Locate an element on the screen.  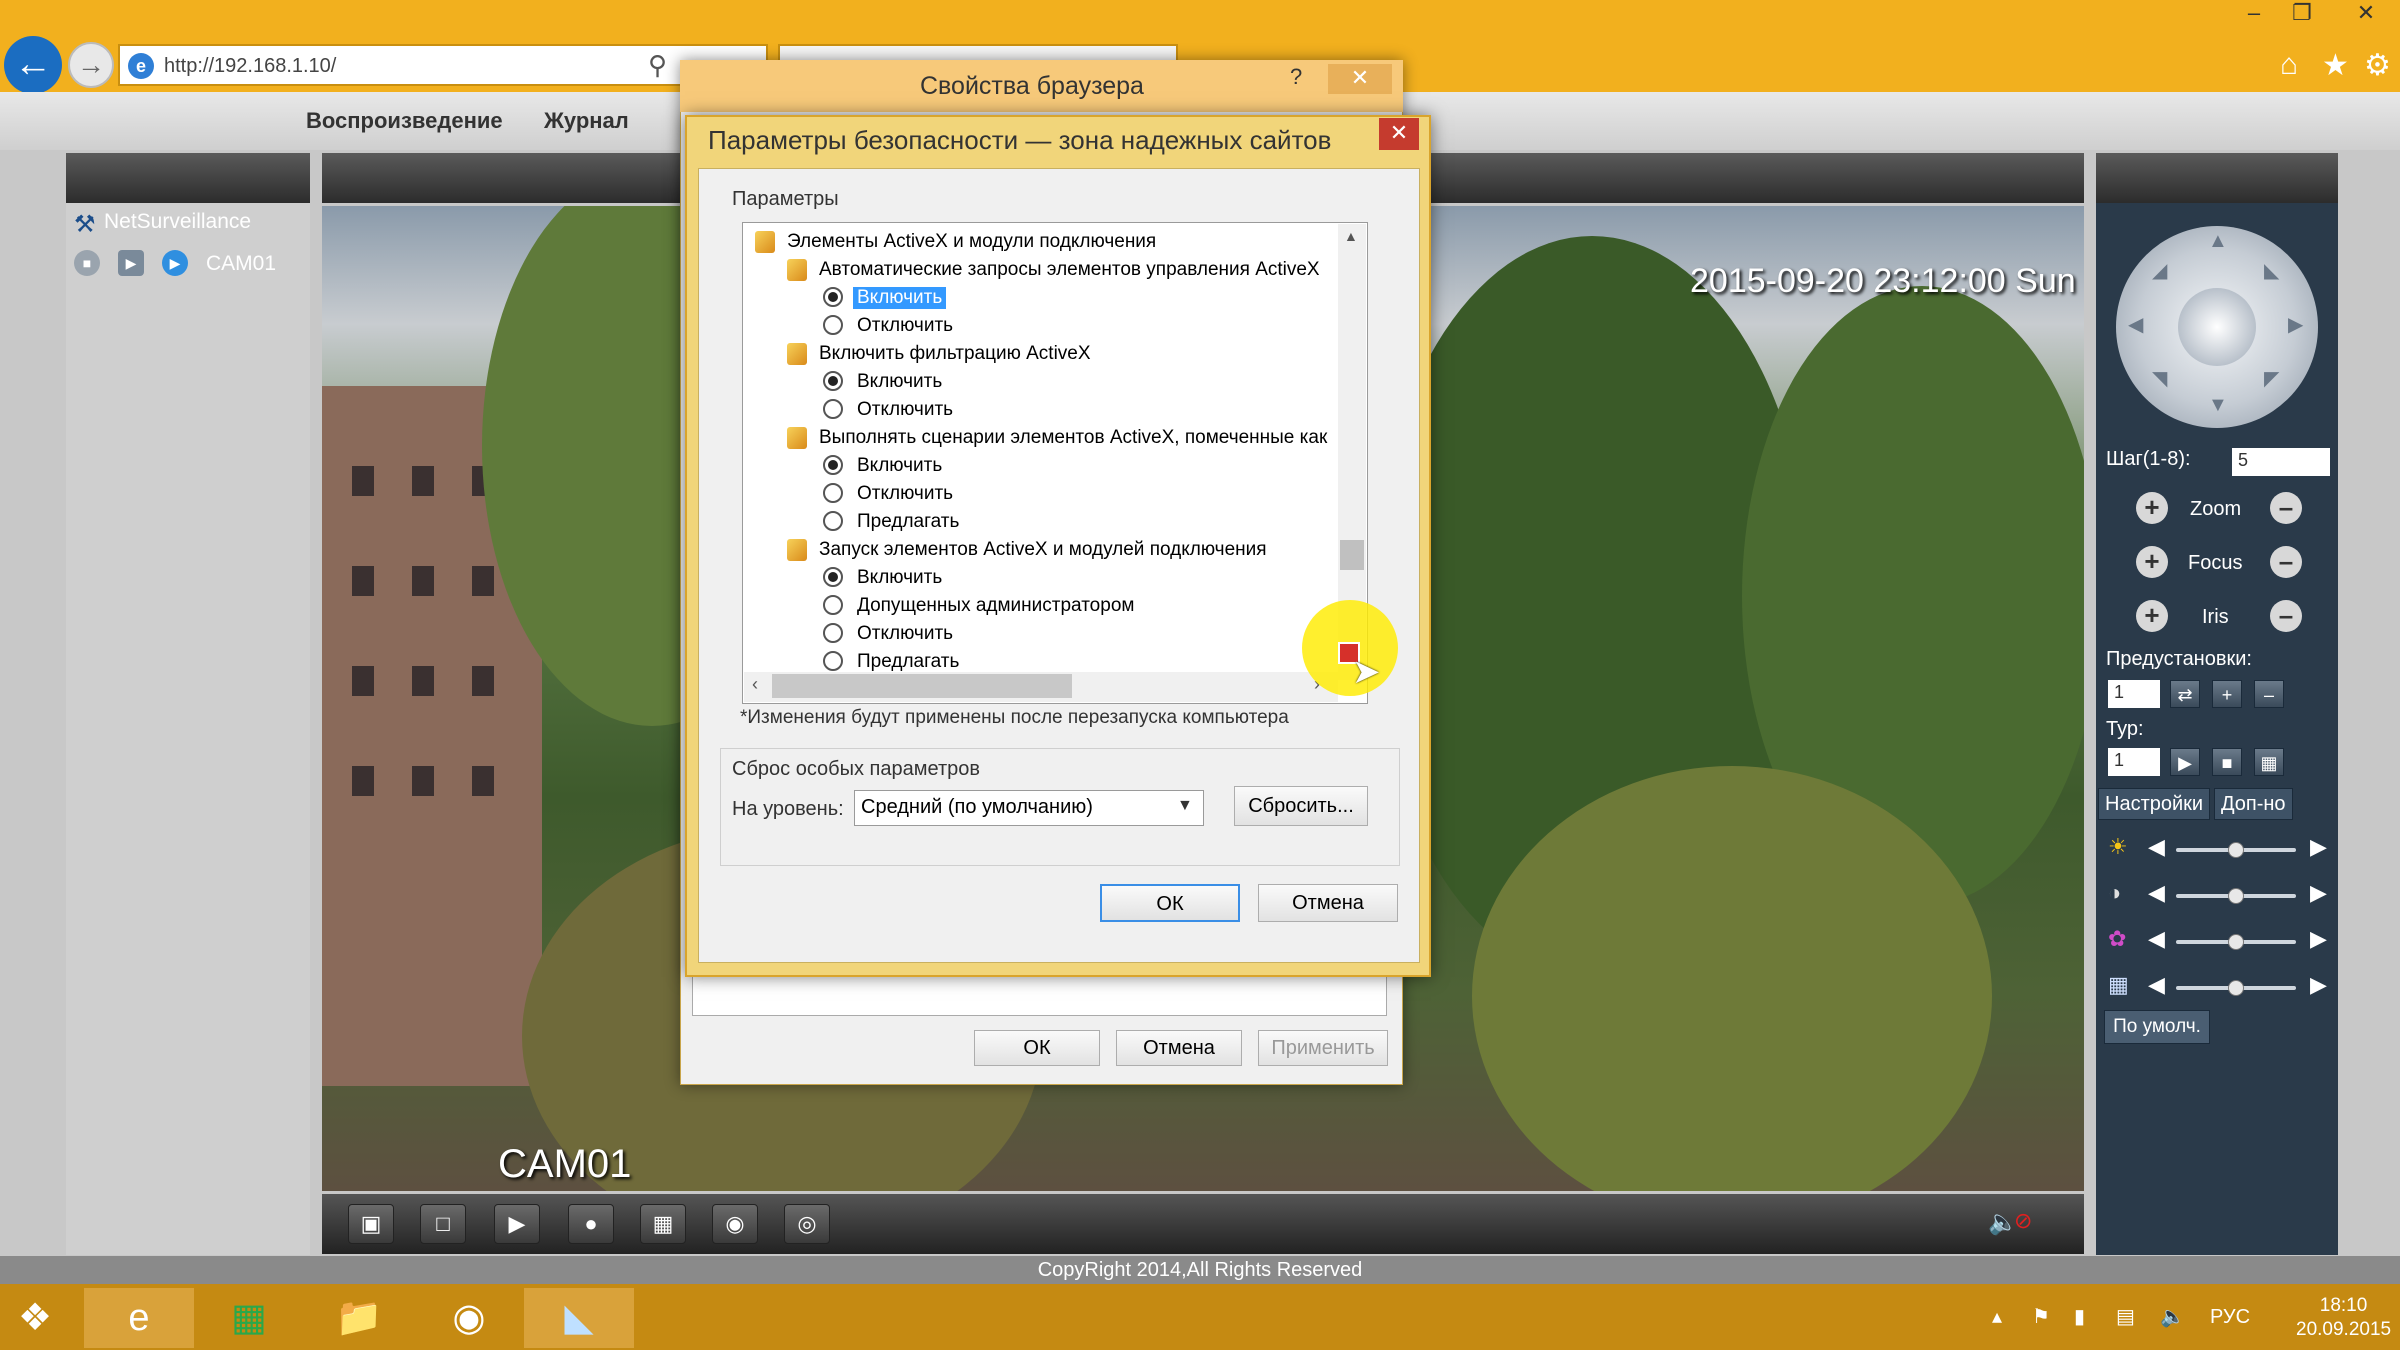
settings-gear-icon: ⚙ is located at coordinates (2377, 65).